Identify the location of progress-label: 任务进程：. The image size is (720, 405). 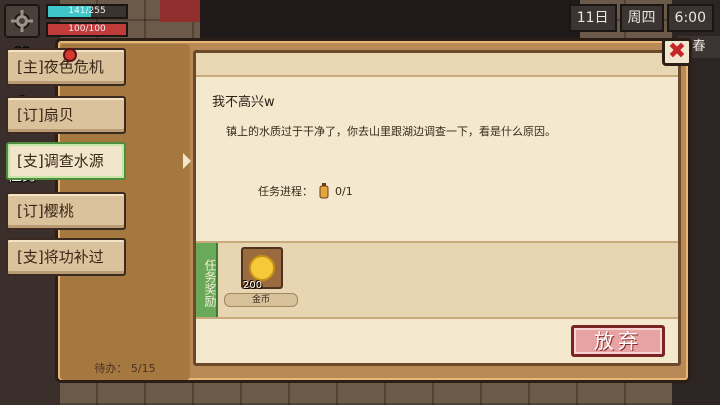
(285, 191).